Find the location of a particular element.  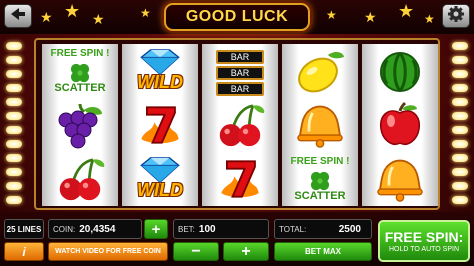

symbol-lemon is located at coordinates (320, 71).